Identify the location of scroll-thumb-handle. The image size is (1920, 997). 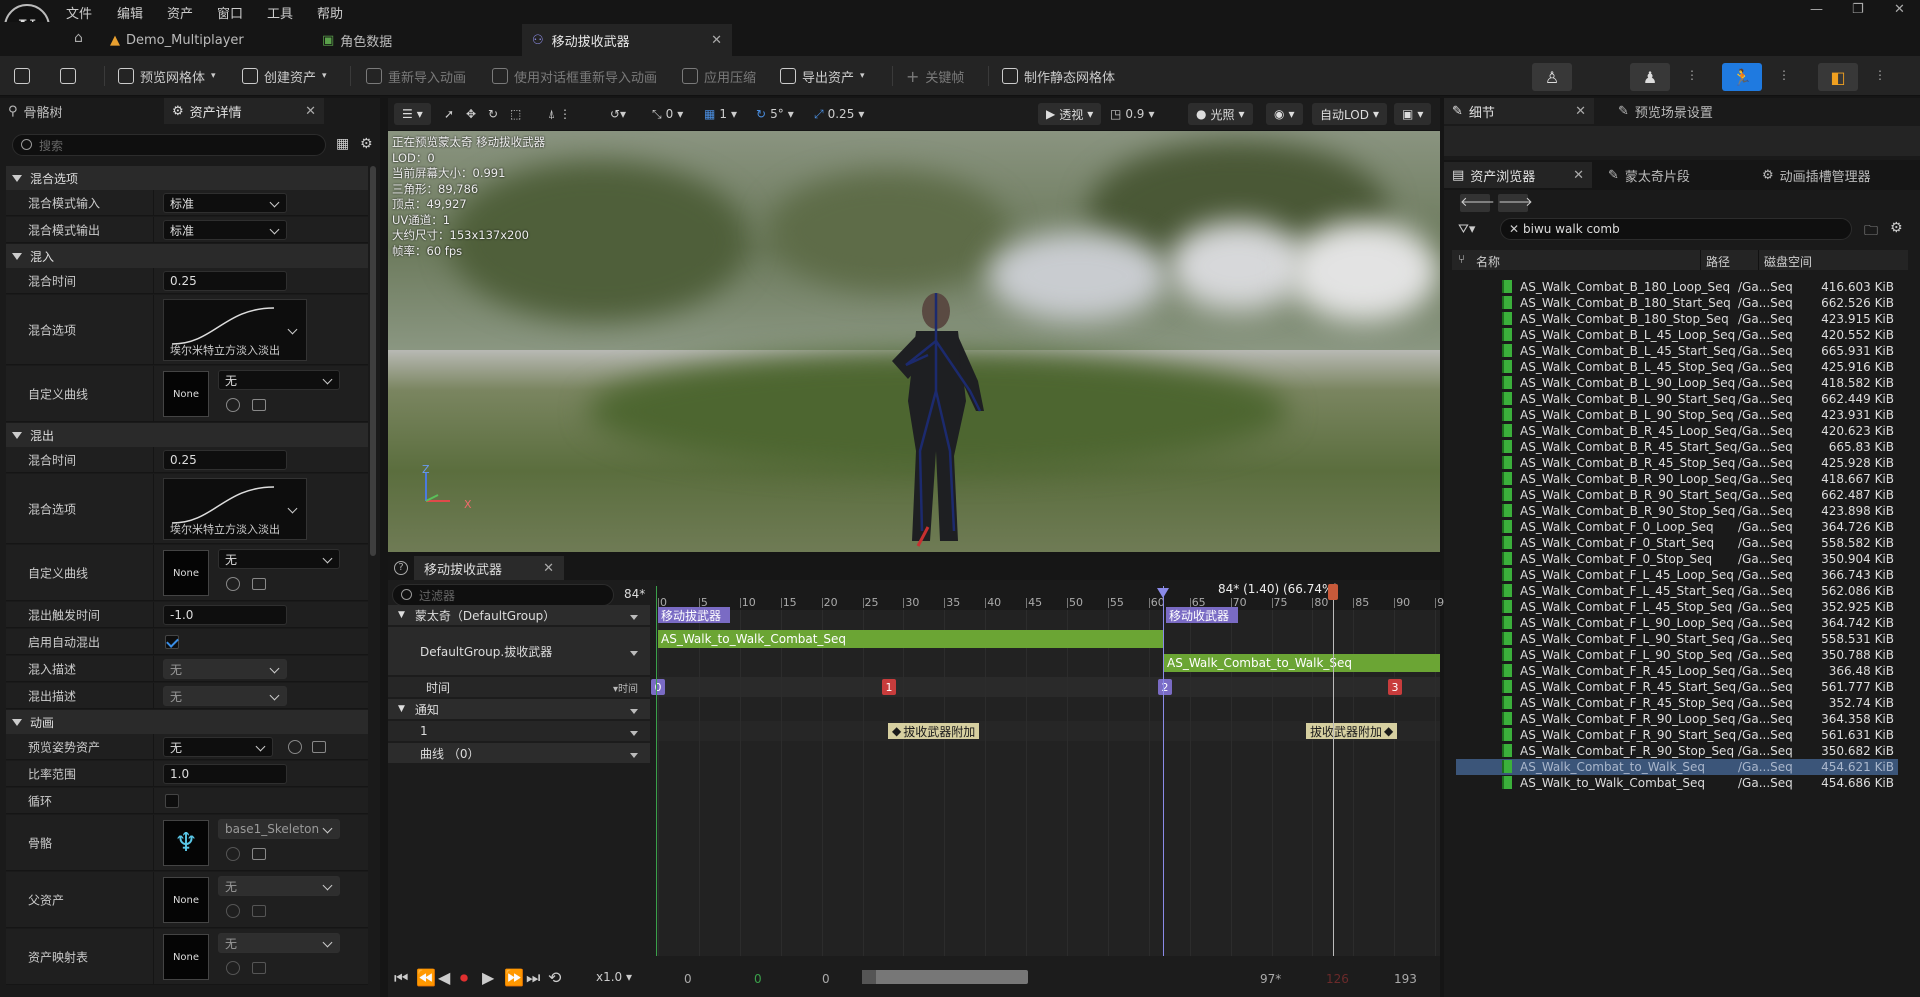
(869, 977).